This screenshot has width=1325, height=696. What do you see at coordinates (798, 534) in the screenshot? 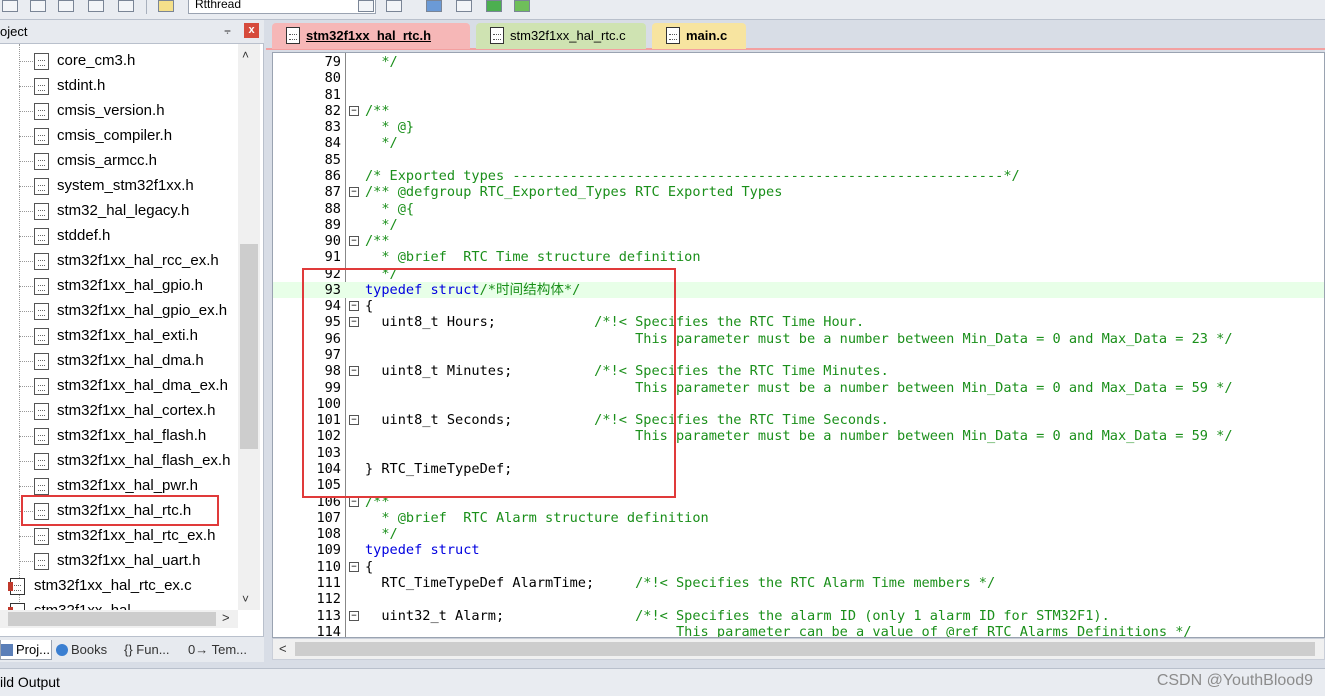
I see `code-line: 108 */` at bounding box center [798, 534].